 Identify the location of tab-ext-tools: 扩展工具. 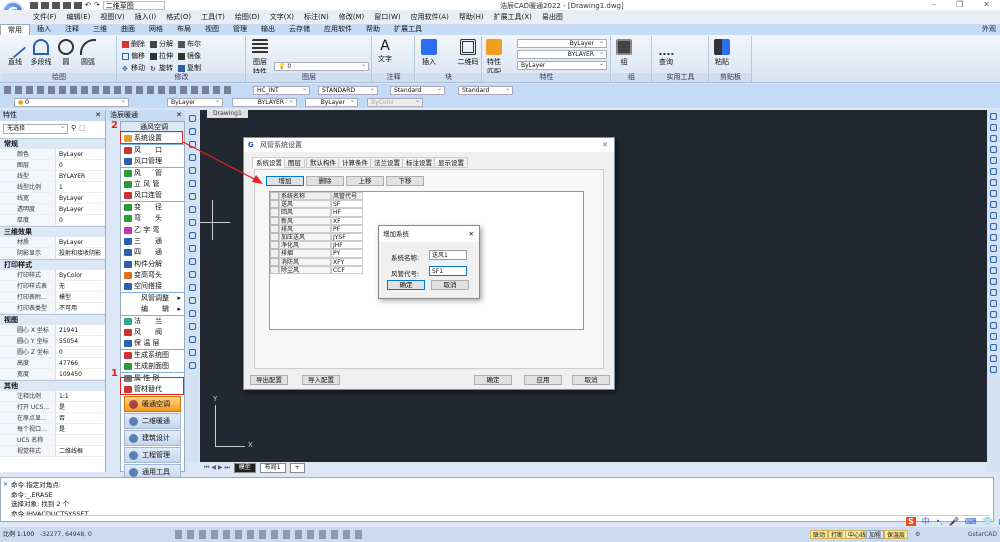
(408, 29).